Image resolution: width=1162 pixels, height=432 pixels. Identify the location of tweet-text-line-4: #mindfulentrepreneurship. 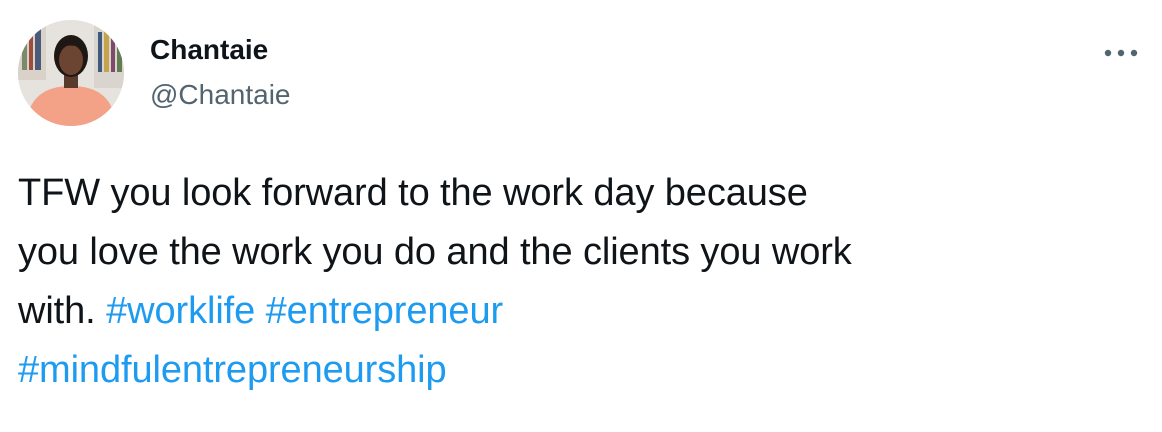
(582, 370).